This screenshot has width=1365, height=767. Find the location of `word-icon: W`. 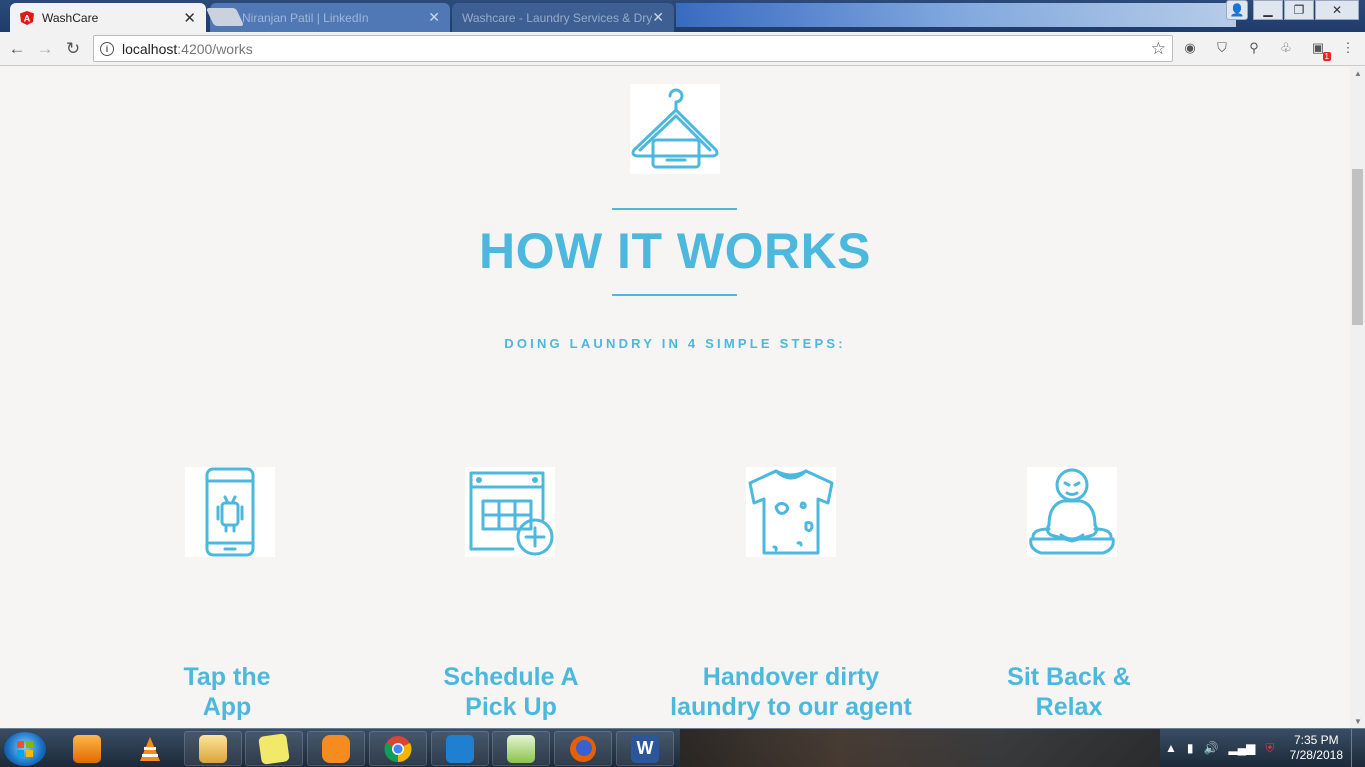

word-icon: W is located at coordinates (645, 748).